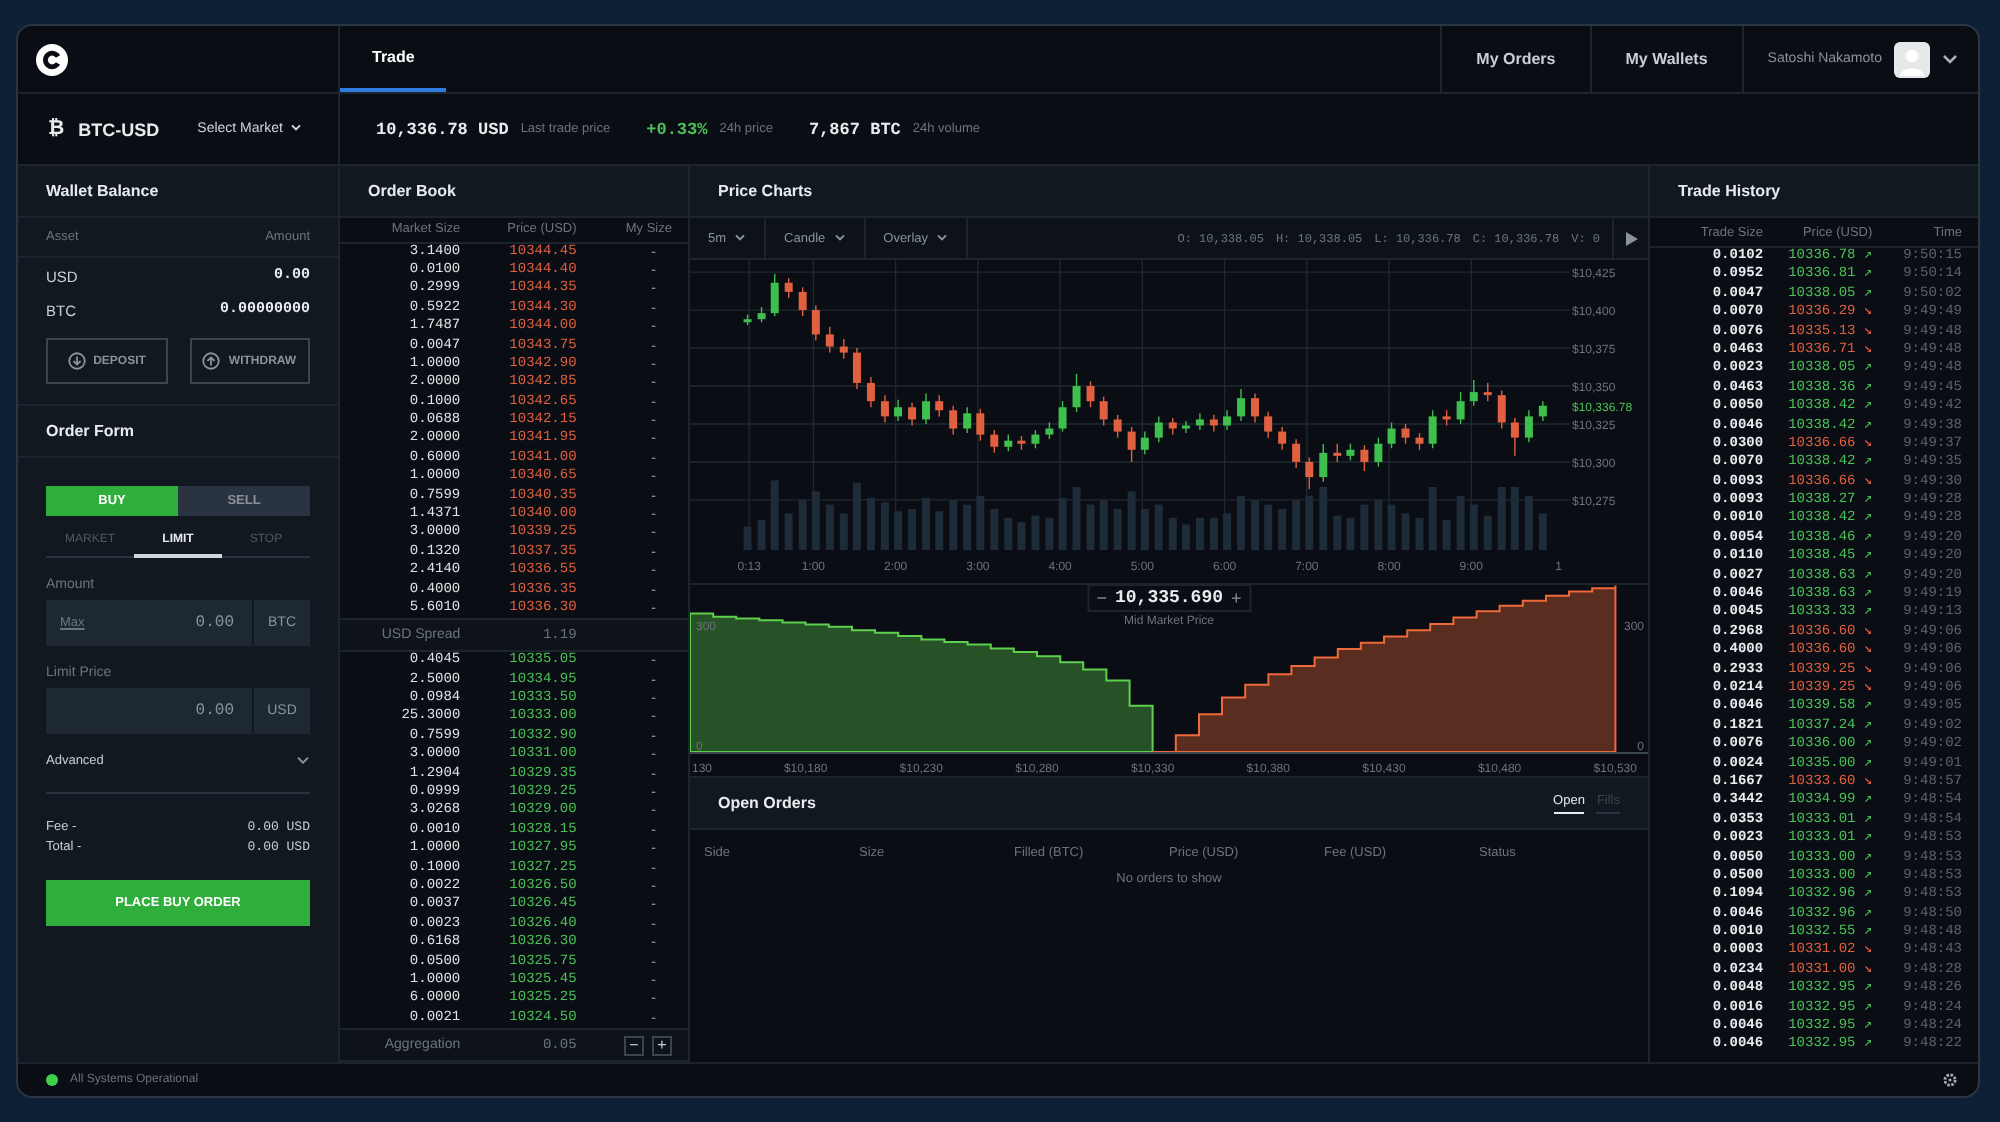 The height and width of the screenshot is (1122, 2000). What do you see at coordinates (1515, 59) in the screenshot?
I see `nav-link: My Orders` at bounding box center [1515, 59].